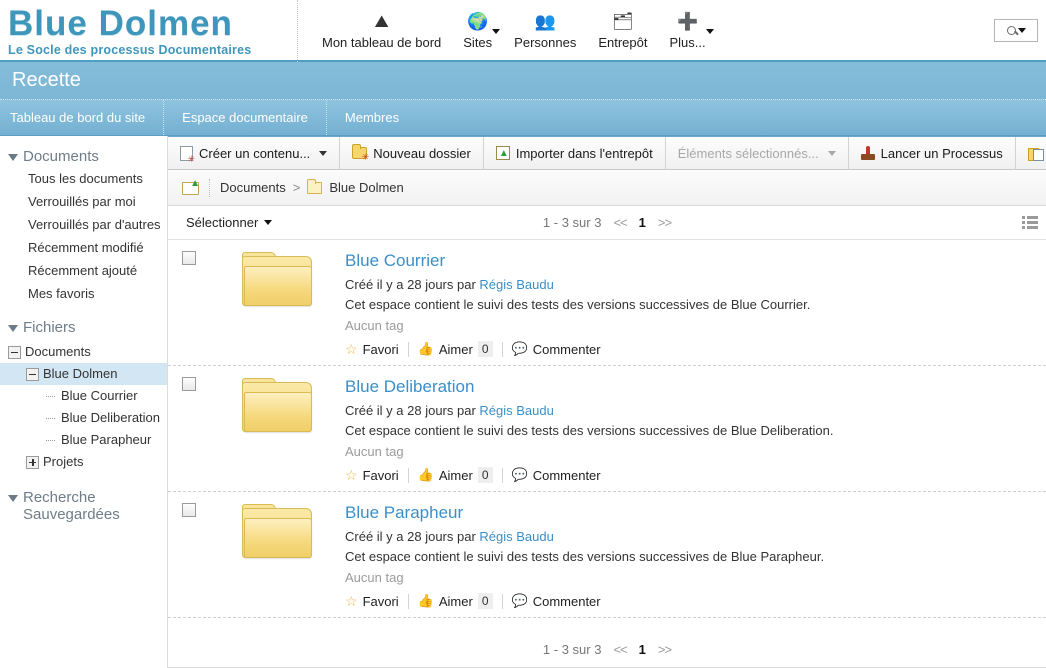 This screenshot has width=1046, height=668. Describe the element at coordinates (46, 80) in the screenshot. I see `site-title: Recette` at that location.